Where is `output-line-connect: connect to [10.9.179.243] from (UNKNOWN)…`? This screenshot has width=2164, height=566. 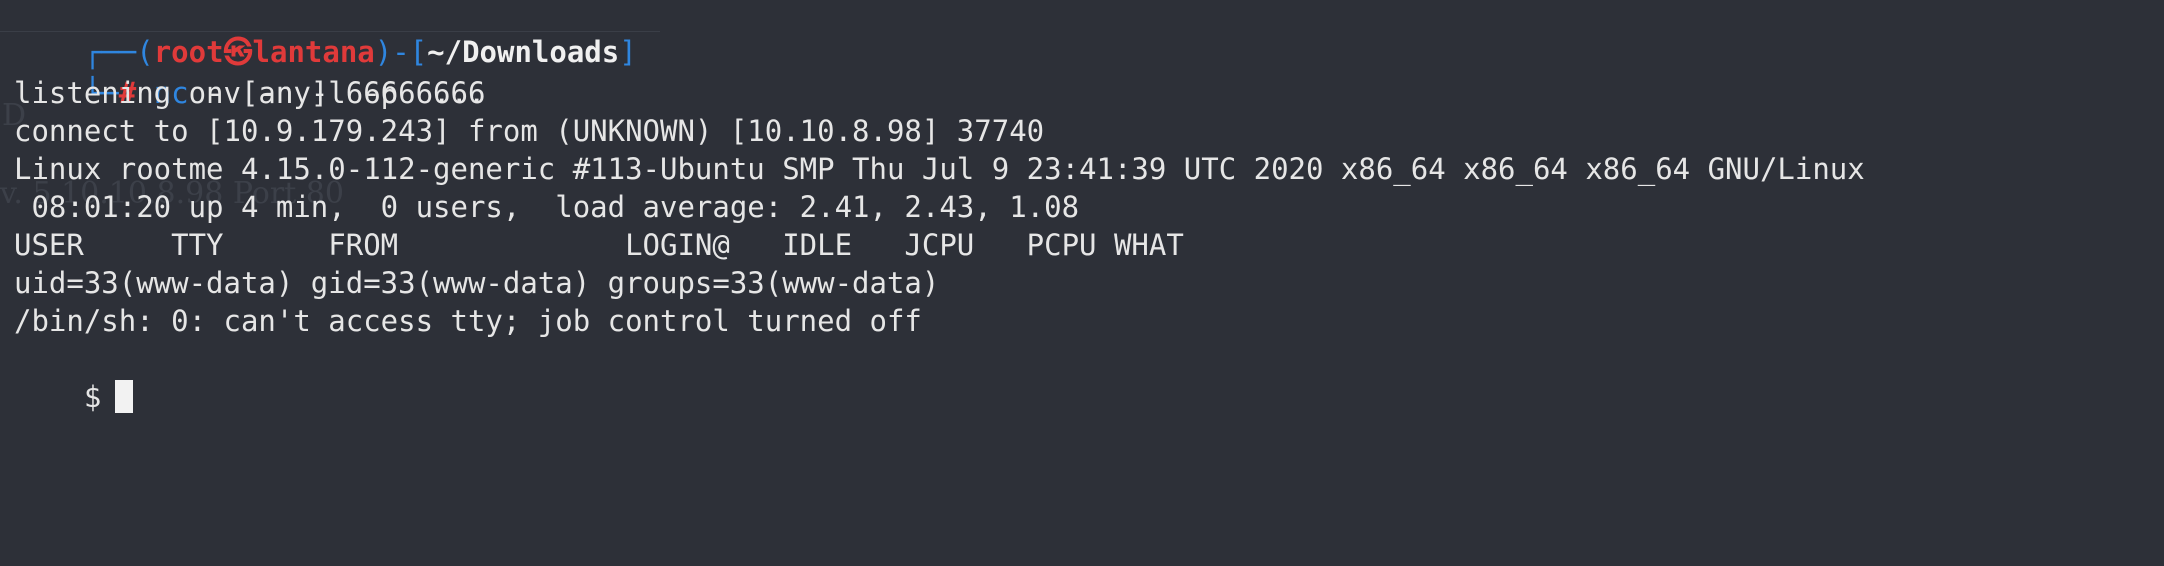
output-line-connect: connect to [10.9.179.243] from (UNKNOWN)… is located at coordinates (529, 131).